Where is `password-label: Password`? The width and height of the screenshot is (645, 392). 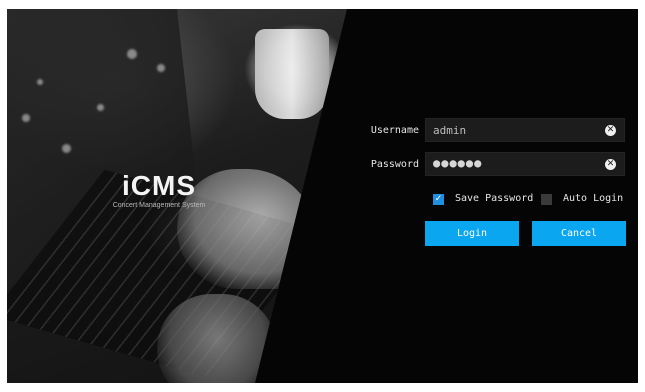
password-label: Password is located at coordinates (394, 164).